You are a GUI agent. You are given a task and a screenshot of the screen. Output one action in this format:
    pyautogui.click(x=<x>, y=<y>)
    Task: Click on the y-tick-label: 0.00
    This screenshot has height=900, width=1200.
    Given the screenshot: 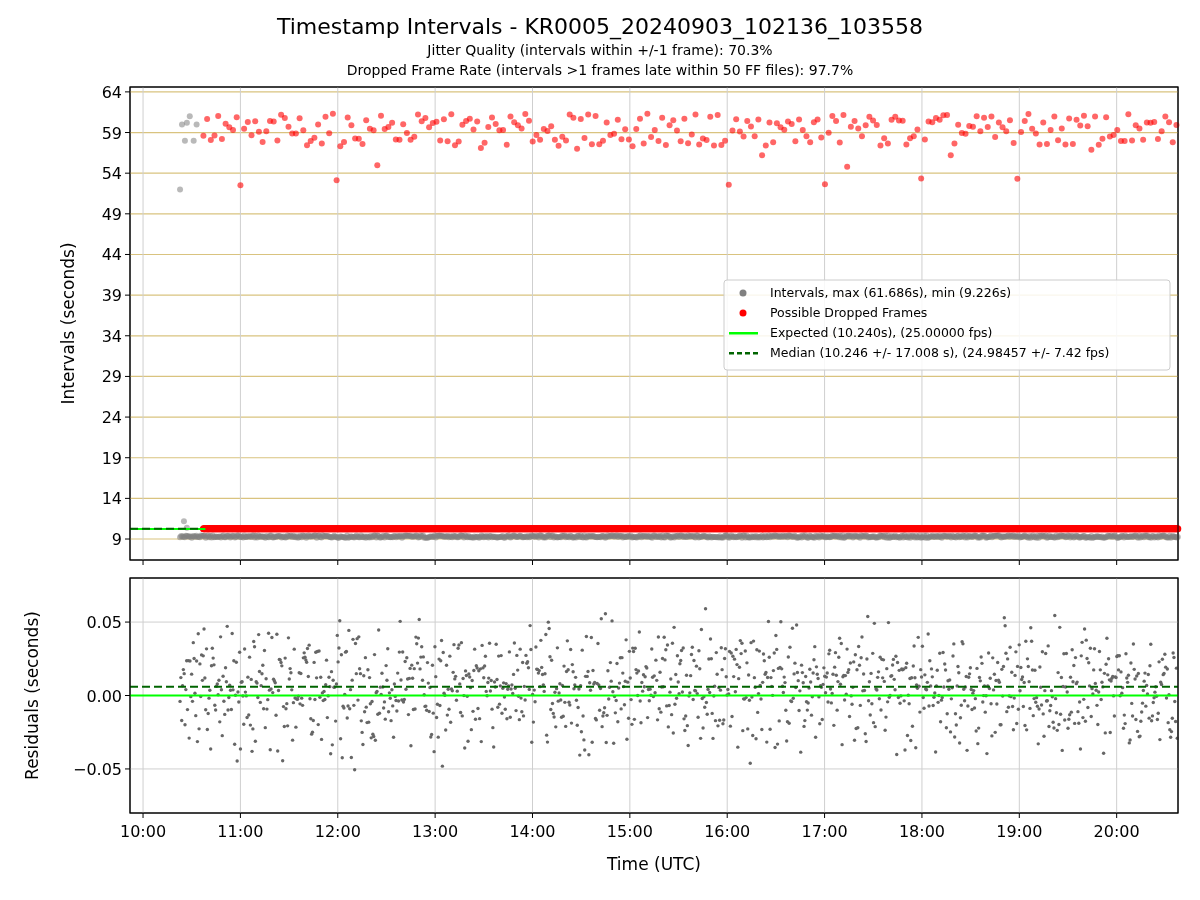 What is the action you would take?
    pyautogui.click(x=104, y=696)
    